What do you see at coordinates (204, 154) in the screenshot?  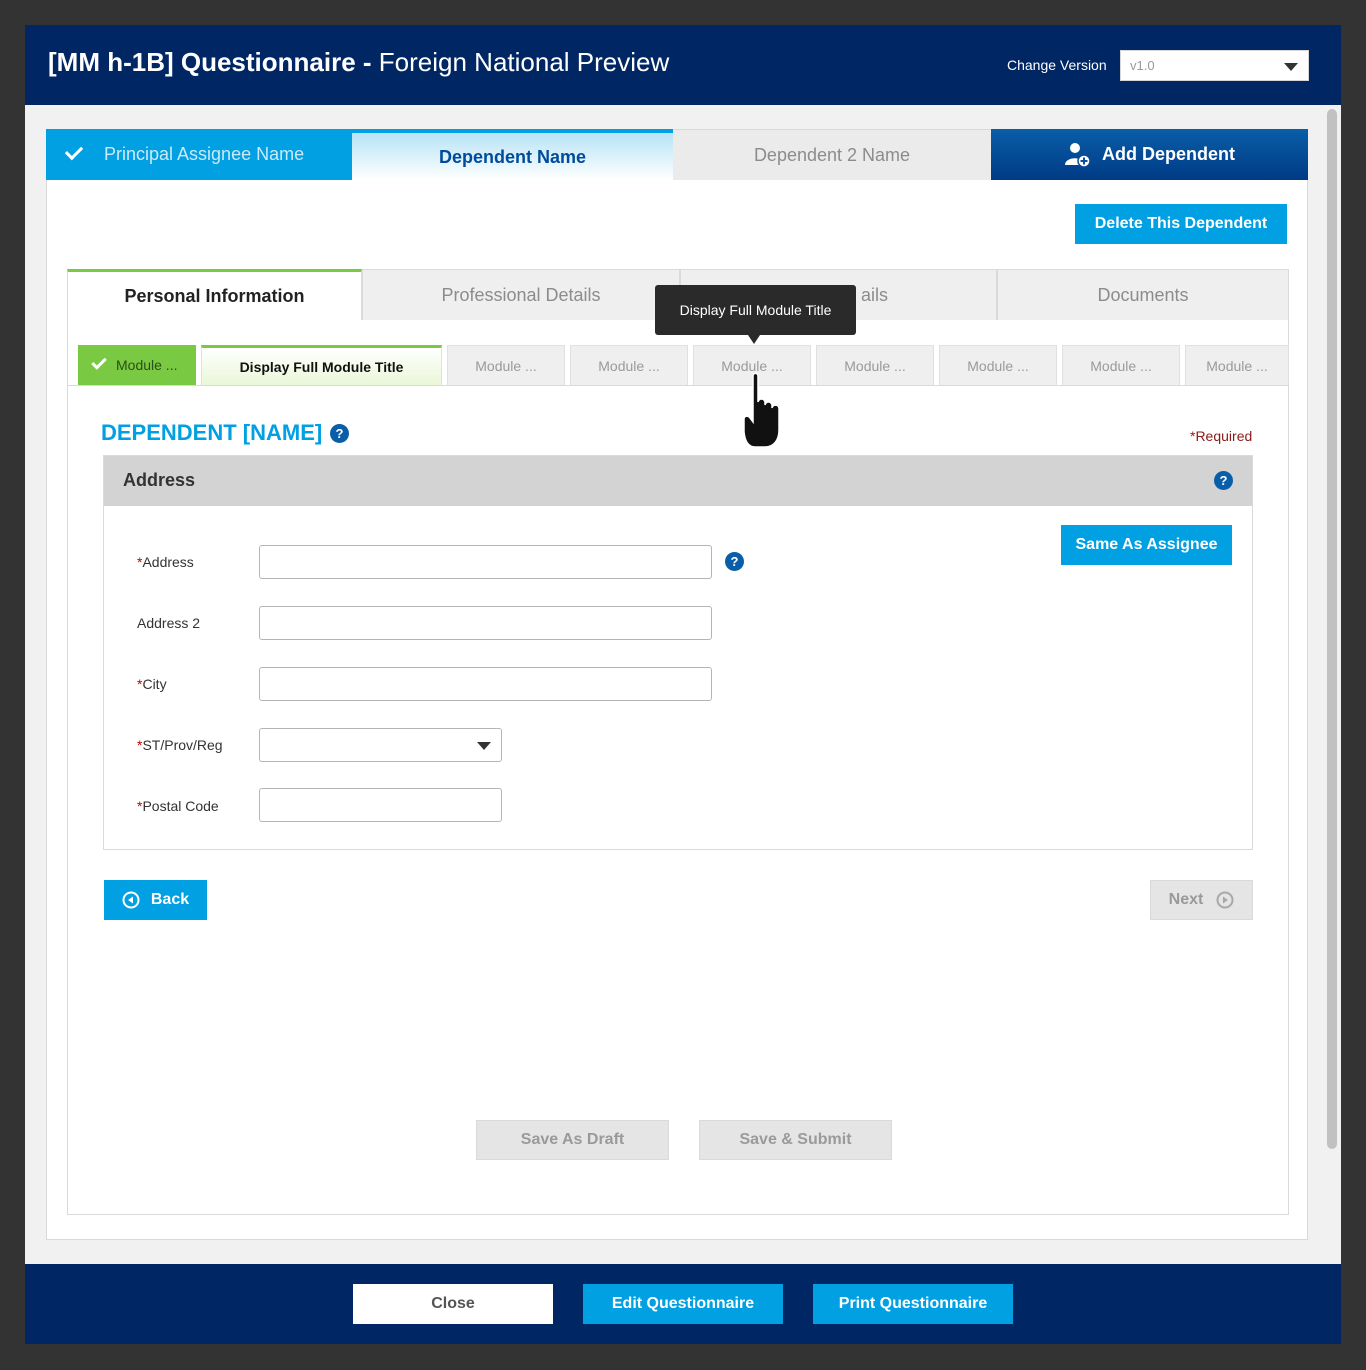 I see `tab-label: Principal Assignee Name` at bounding box center [204, 154].